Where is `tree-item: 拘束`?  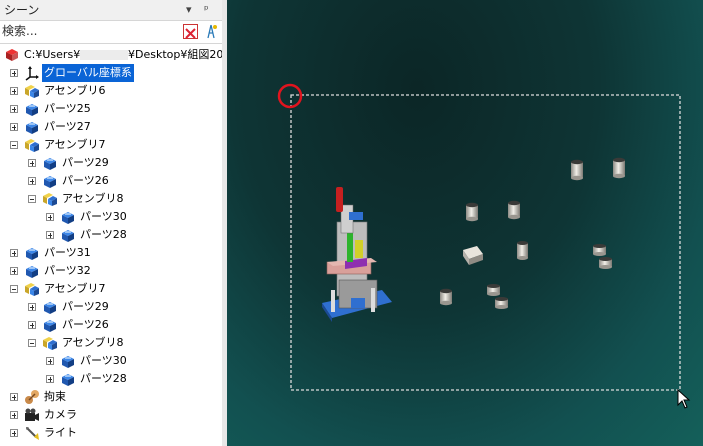
tree-item: 拘束 is located at coordinates (111, 397).